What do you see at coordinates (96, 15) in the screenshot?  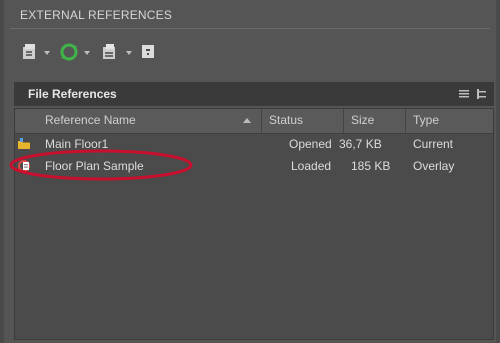 I see `palette-title: EXTERNAL REFERENCES` at bounding box center [96, 15].